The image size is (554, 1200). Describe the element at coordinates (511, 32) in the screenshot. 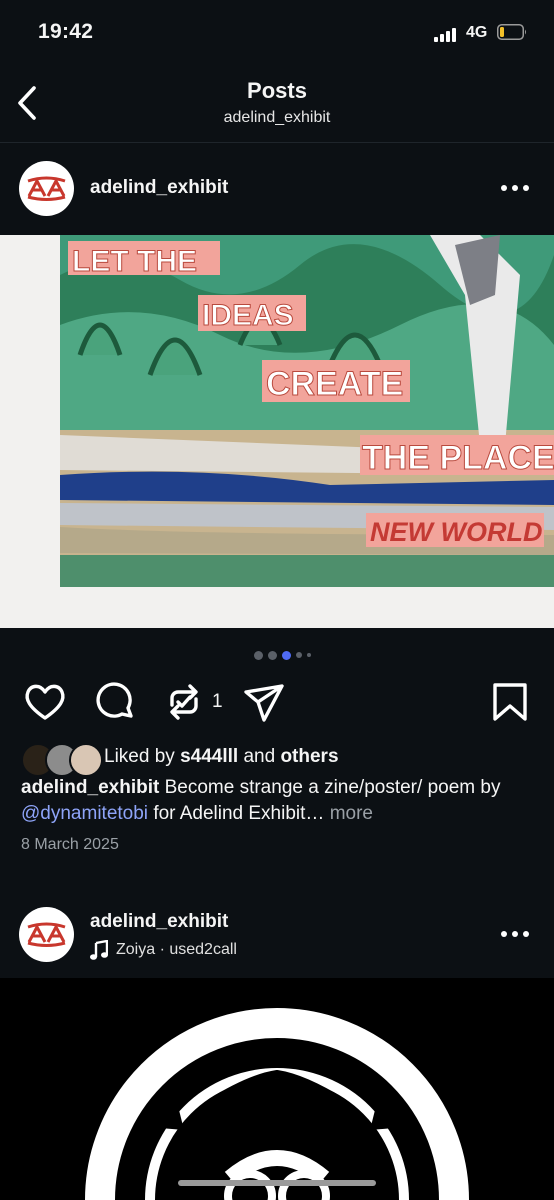

I see `battery-icon` at that location.